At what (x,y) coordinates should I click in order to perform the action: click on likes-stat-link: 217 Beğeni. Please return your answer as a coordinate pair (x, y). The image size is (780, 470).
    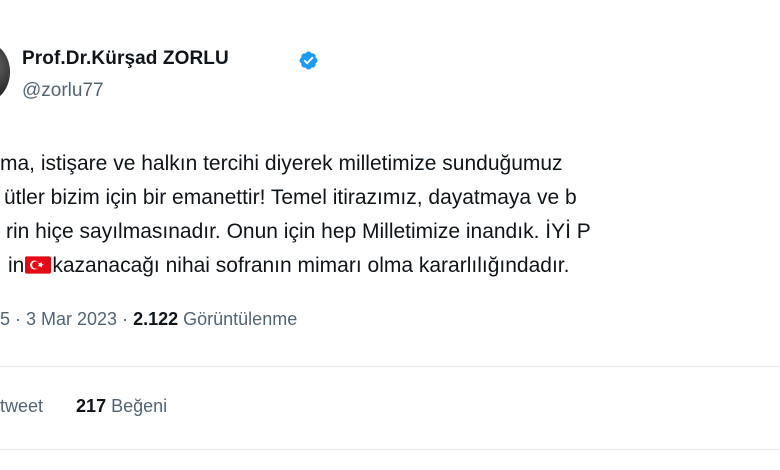
    Looking at the image, I should click on (121, 406).